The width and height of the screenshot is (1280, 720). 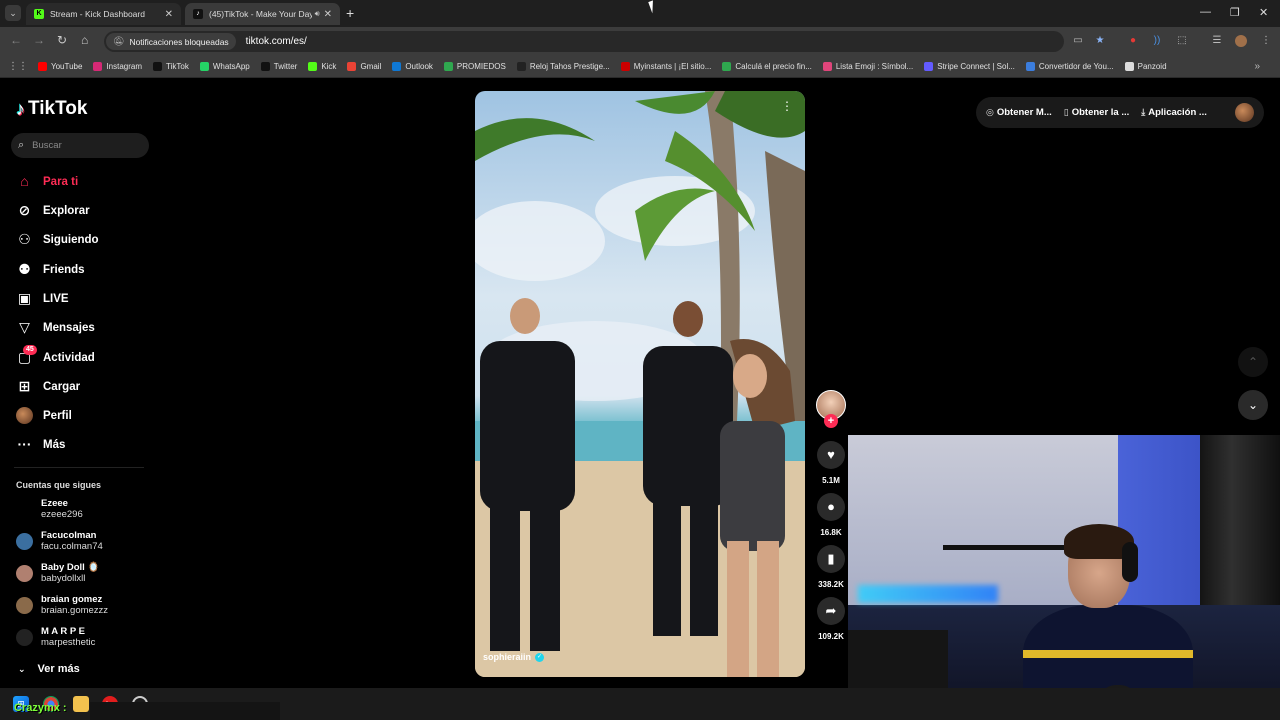 I want to click on file-explorer-icon, so click(x=81, y=704).